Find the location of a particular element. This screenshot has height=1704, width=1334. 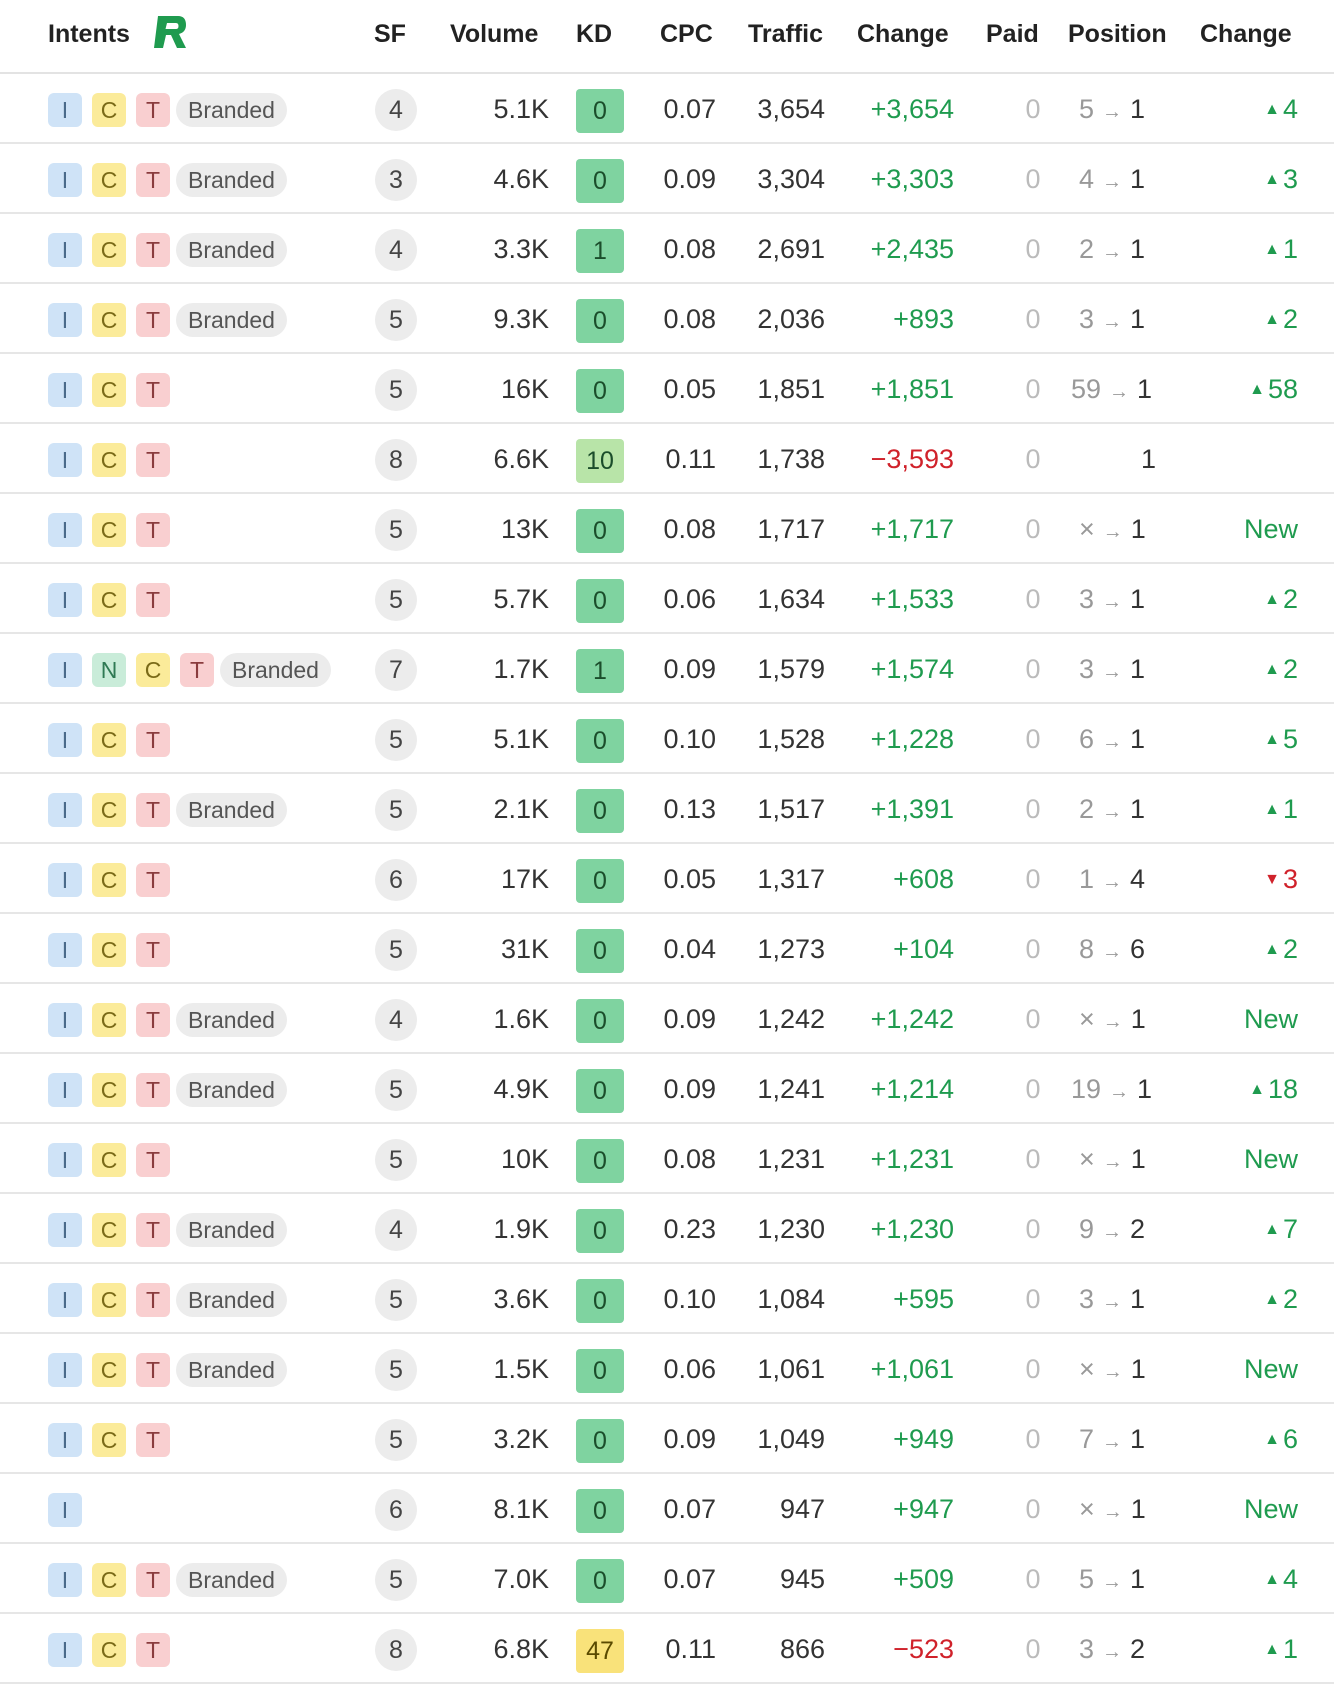

kd-badge: 10 is located at coordinates (600, 461).